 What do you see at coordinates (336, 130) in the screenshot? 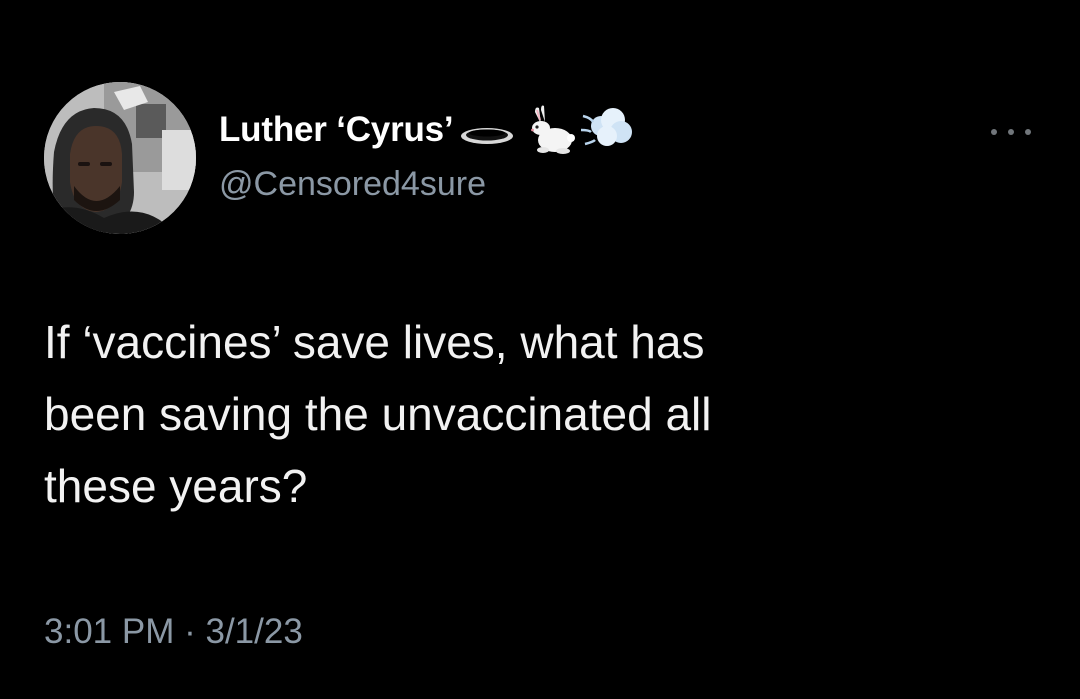
I see `author-display-name: Luther ‘Cyrus’` at bounding box center [336, 130].